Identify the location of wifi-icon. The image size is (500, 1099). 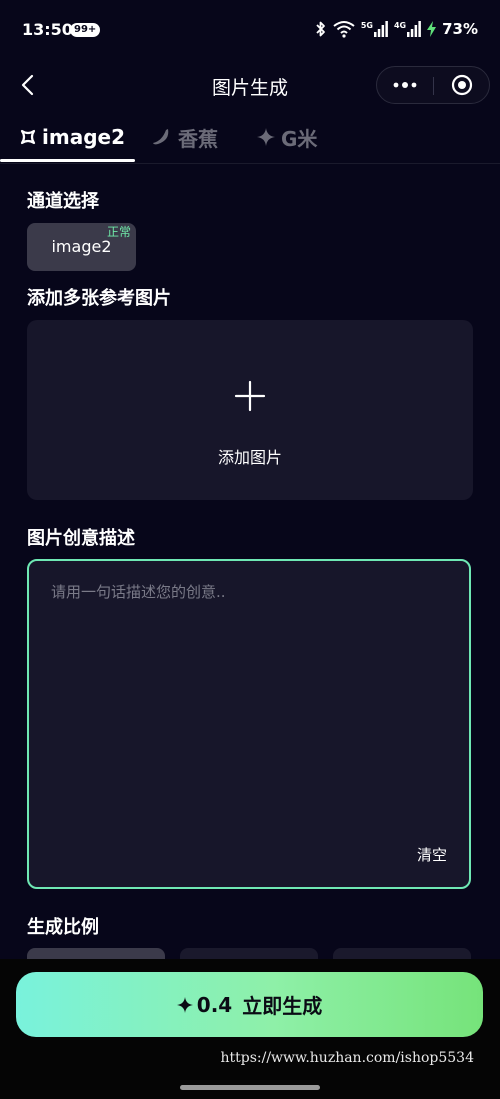
(344, 29).